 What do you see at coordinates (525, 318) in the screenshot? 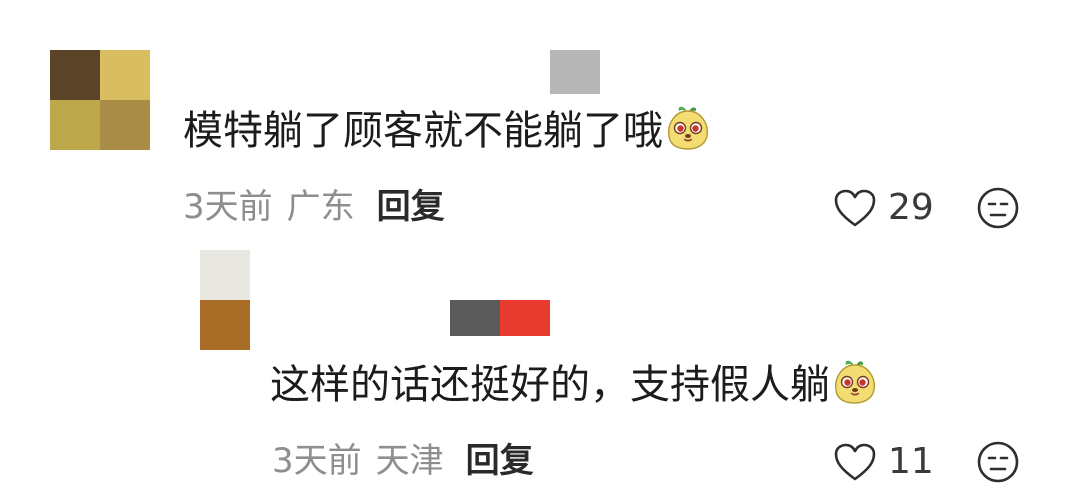
I see `author-badge-redacted` at bounding box center [525, 318].